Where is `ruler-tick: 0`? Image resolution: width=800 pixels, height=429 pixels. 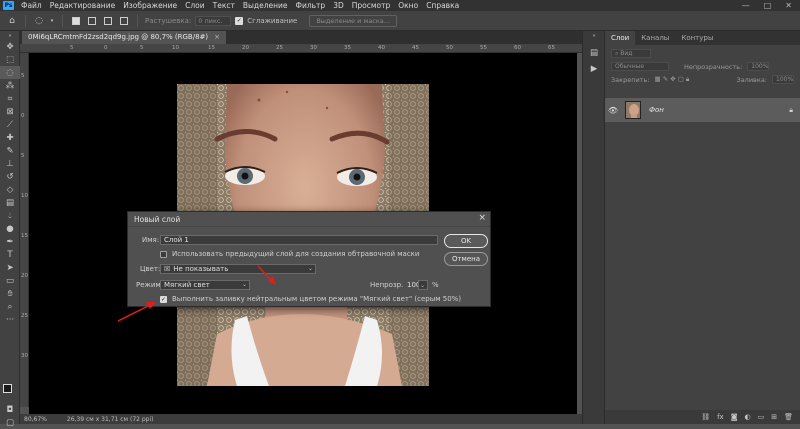
ruler-tick: 0 is located at coordinates (23, 116).